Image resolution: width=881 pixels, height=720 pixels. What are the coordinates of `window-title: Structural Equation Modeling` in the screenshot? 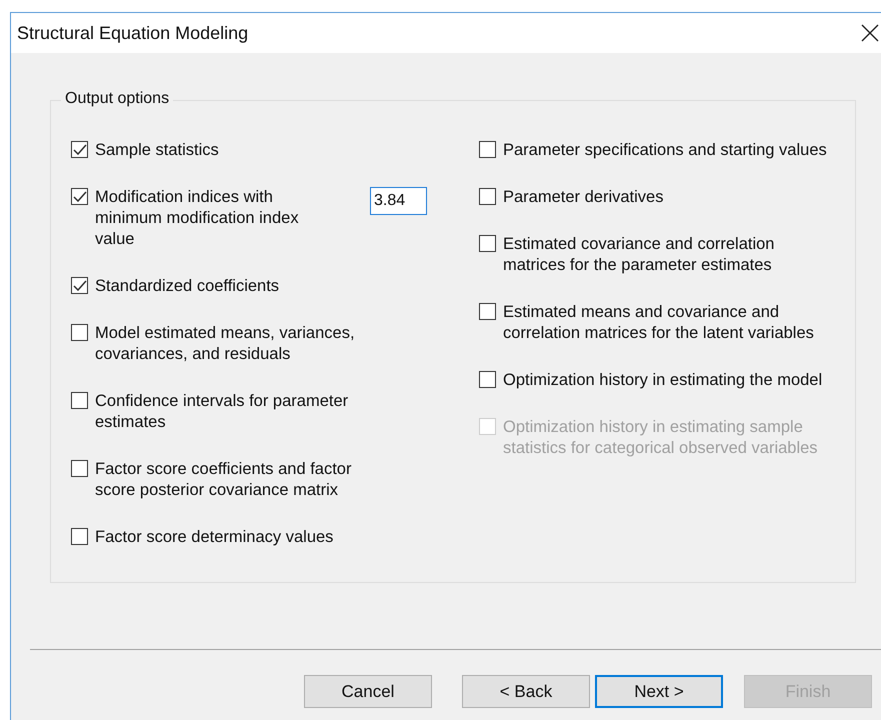 It's located at (132, 33).